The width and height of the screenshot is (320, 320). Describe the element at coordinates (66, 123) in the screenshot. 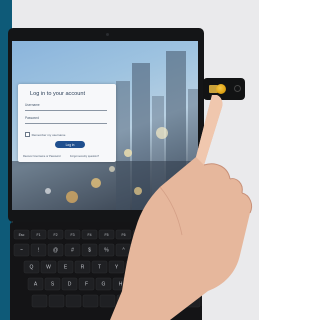

I see `password-field` at that location.